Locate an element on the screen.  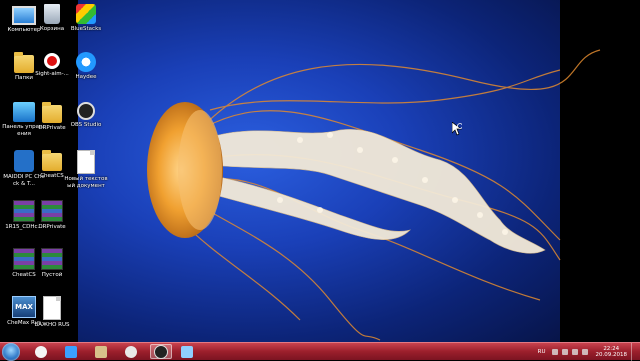
obs-studio-shortcut: OBS Studio is located at coordinates (86, 125).